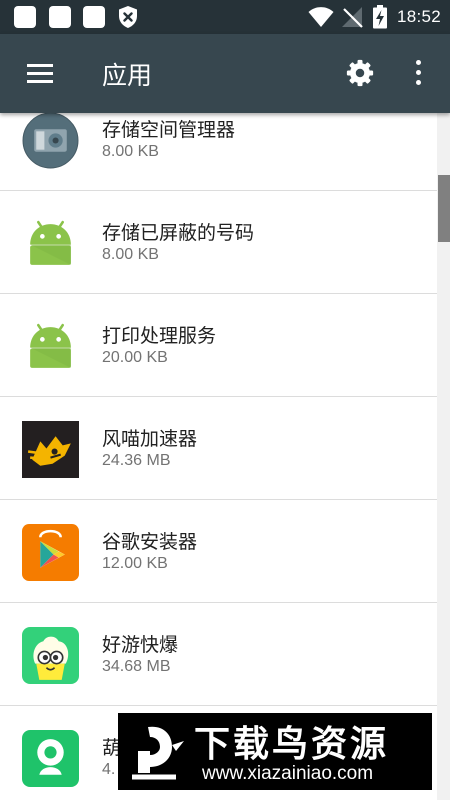 Image resolution: width=450 pixels, height=800 pixels. Describe the element at coordinates (225, 17) in the screenshot. I see `status-bar: 18:52` at that location.